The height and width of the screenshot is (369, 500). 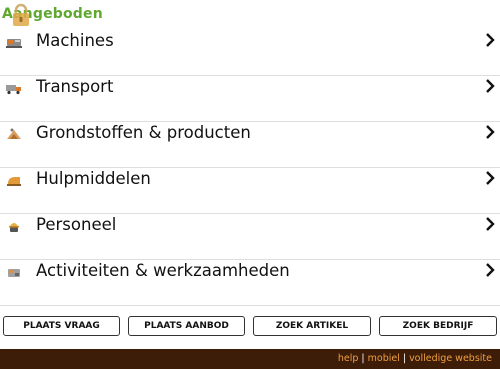 I want to click on machine-icon, so click(x=14, y=42).